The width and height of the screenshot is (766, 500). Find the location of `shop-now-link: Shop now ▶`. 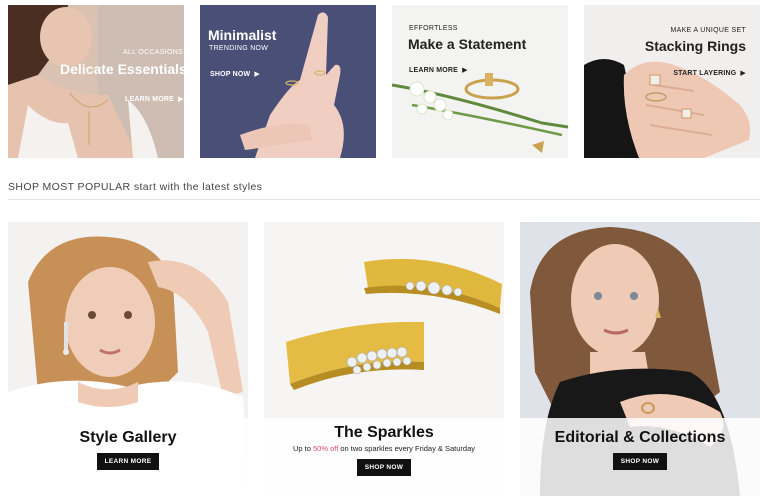

shop-now-link: Shop now ▶ is located at coordinates (235, 74).